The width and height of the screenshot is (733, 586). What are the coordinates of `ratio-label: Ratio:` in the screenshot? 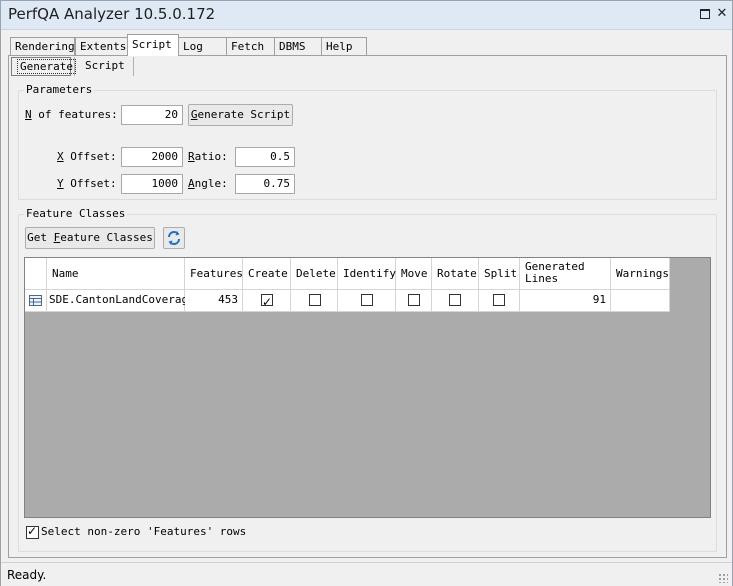 It's located at (208, 156).